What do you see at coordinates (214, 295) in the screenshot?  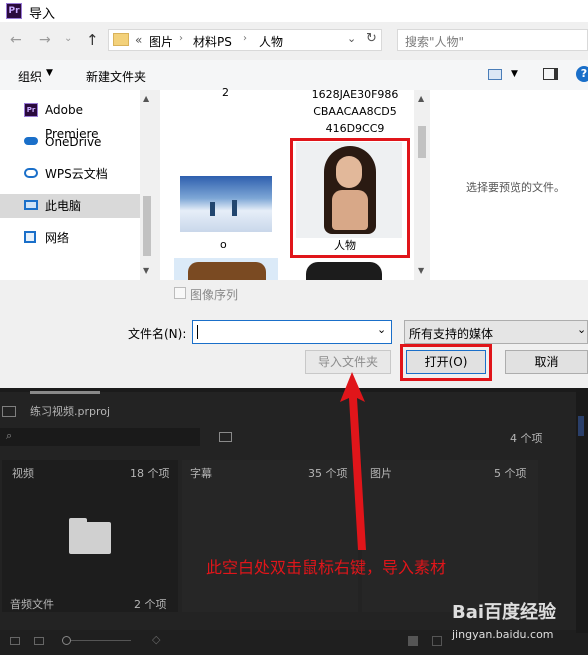 I see `image-sequence-label: 图像序列` at bounding box center [214, 295].